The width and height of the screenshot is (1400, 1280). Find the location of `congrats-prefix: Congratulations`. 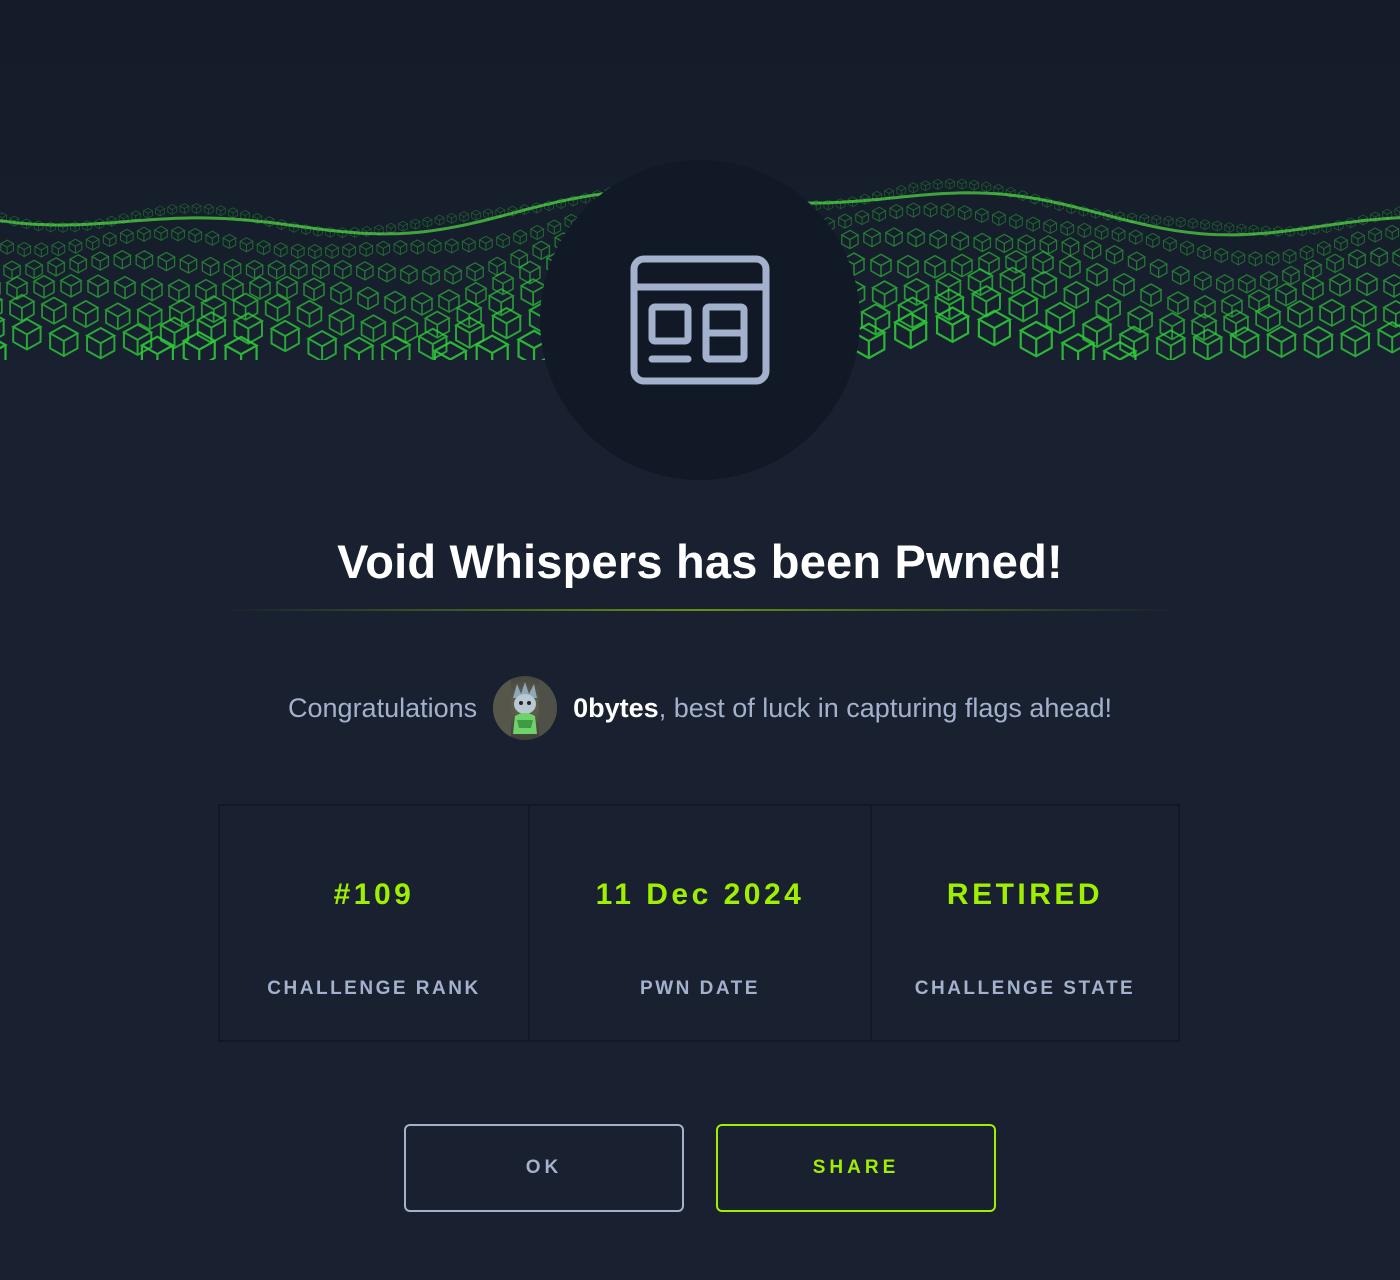

congrats-prefix: Congratulations is located at coordinates (383, 707).